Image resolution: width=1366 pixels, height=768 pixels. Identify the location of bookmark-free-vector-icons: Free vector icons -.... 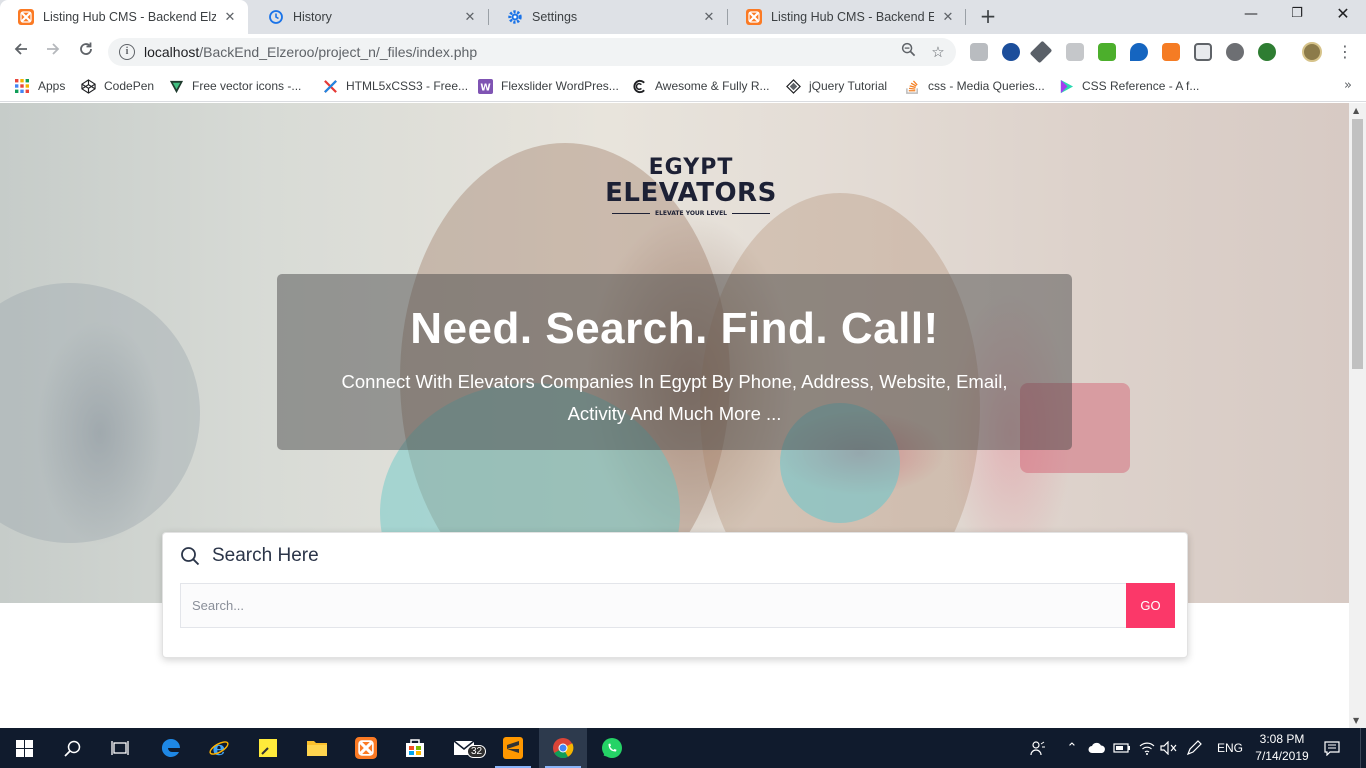
(234, 86).